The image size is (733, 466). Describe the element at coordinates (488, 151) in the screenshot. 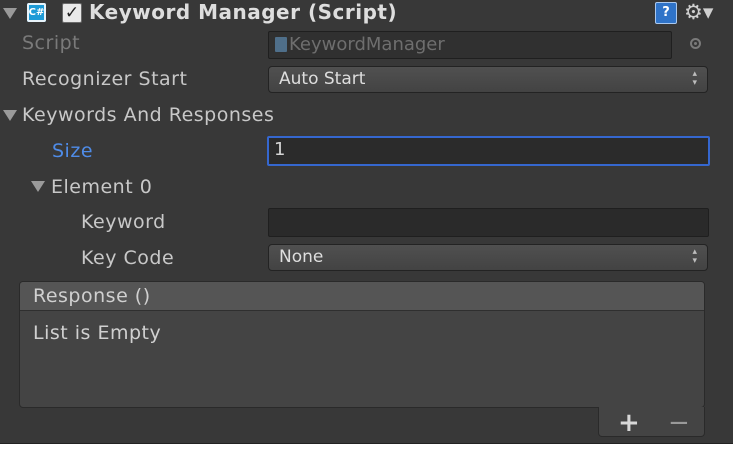

I see `size-input: 1` at that location.